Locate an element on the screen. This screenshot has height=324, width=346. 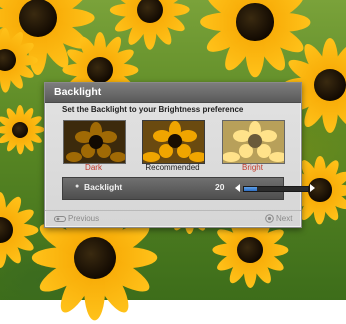
backlight-control-label: Backlight is located at coordinates (103, 187).